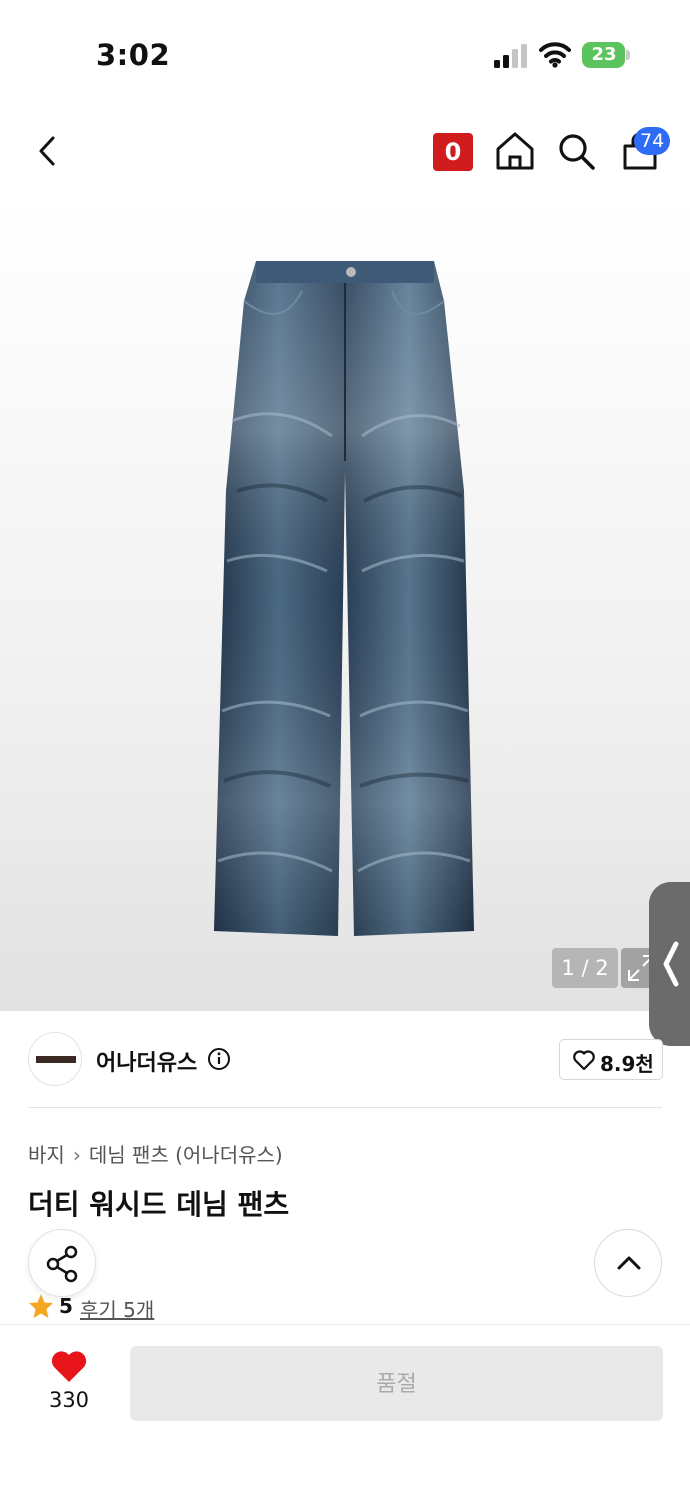  I want to click on share-button, so click(62, 1263).